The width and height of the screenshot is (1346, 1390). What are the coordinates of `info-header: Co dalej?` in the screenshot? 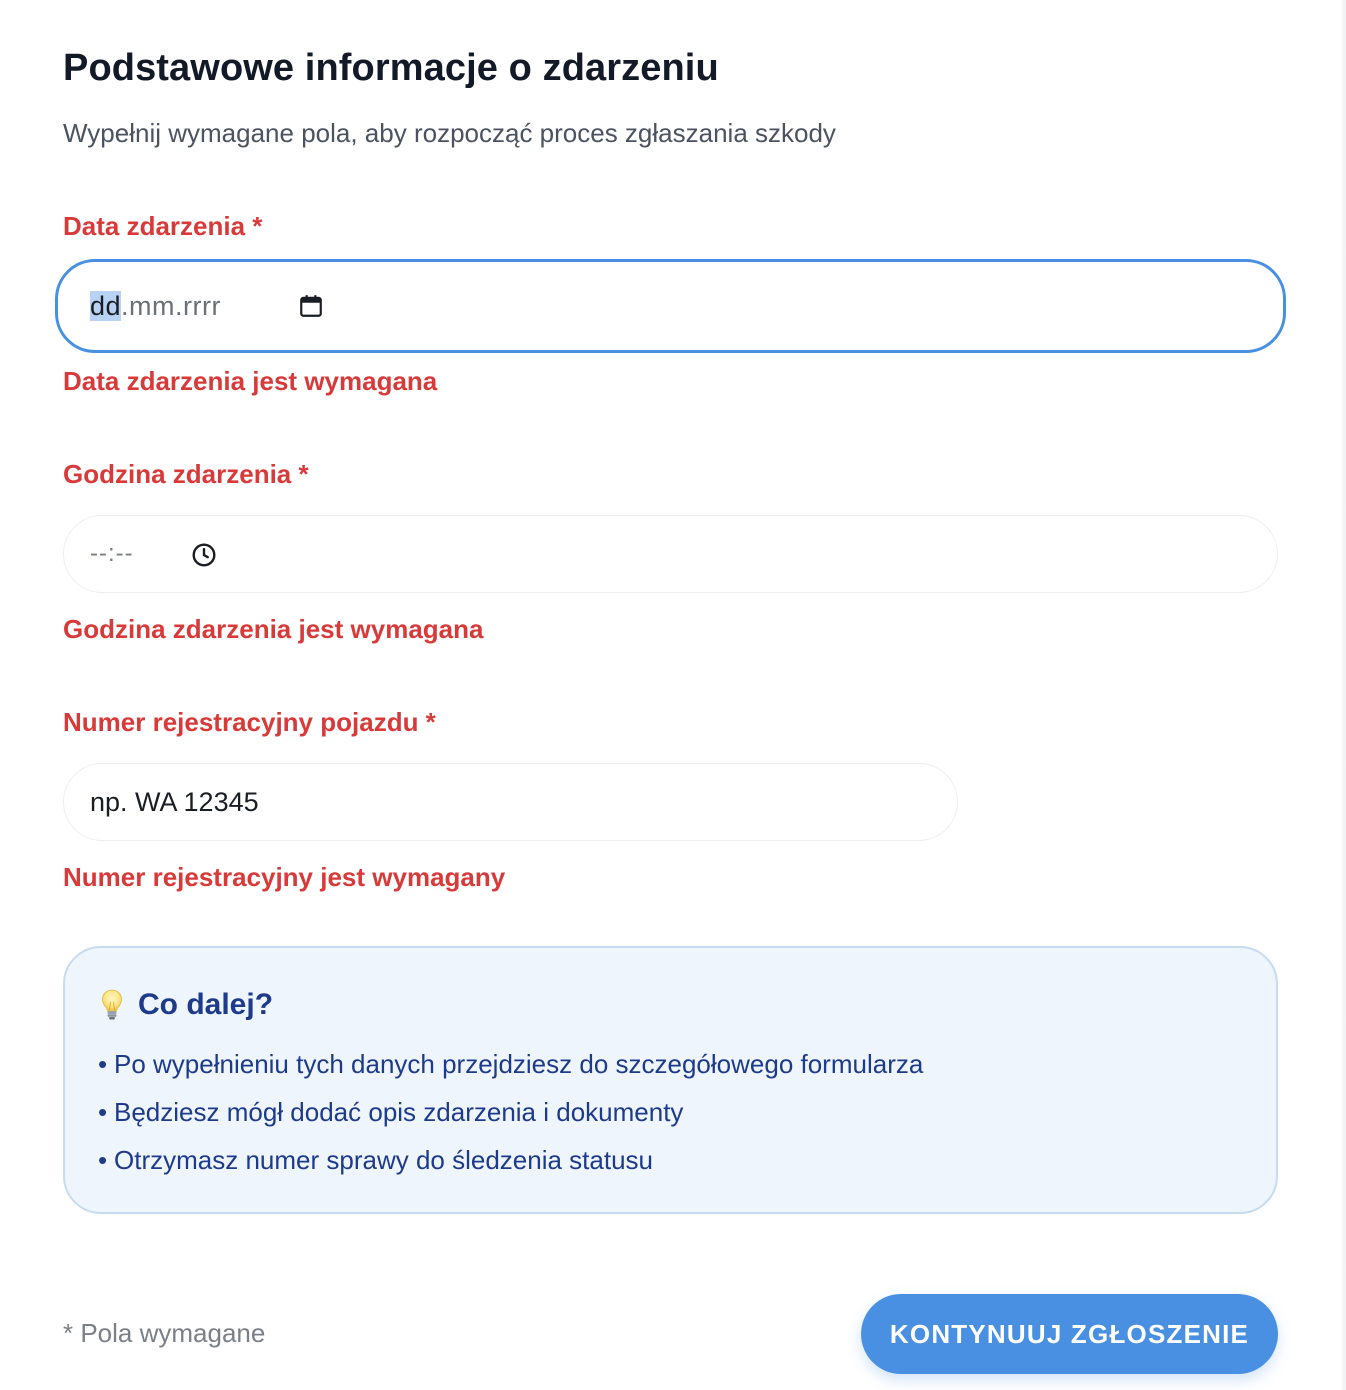 It's located at (186, 1005).